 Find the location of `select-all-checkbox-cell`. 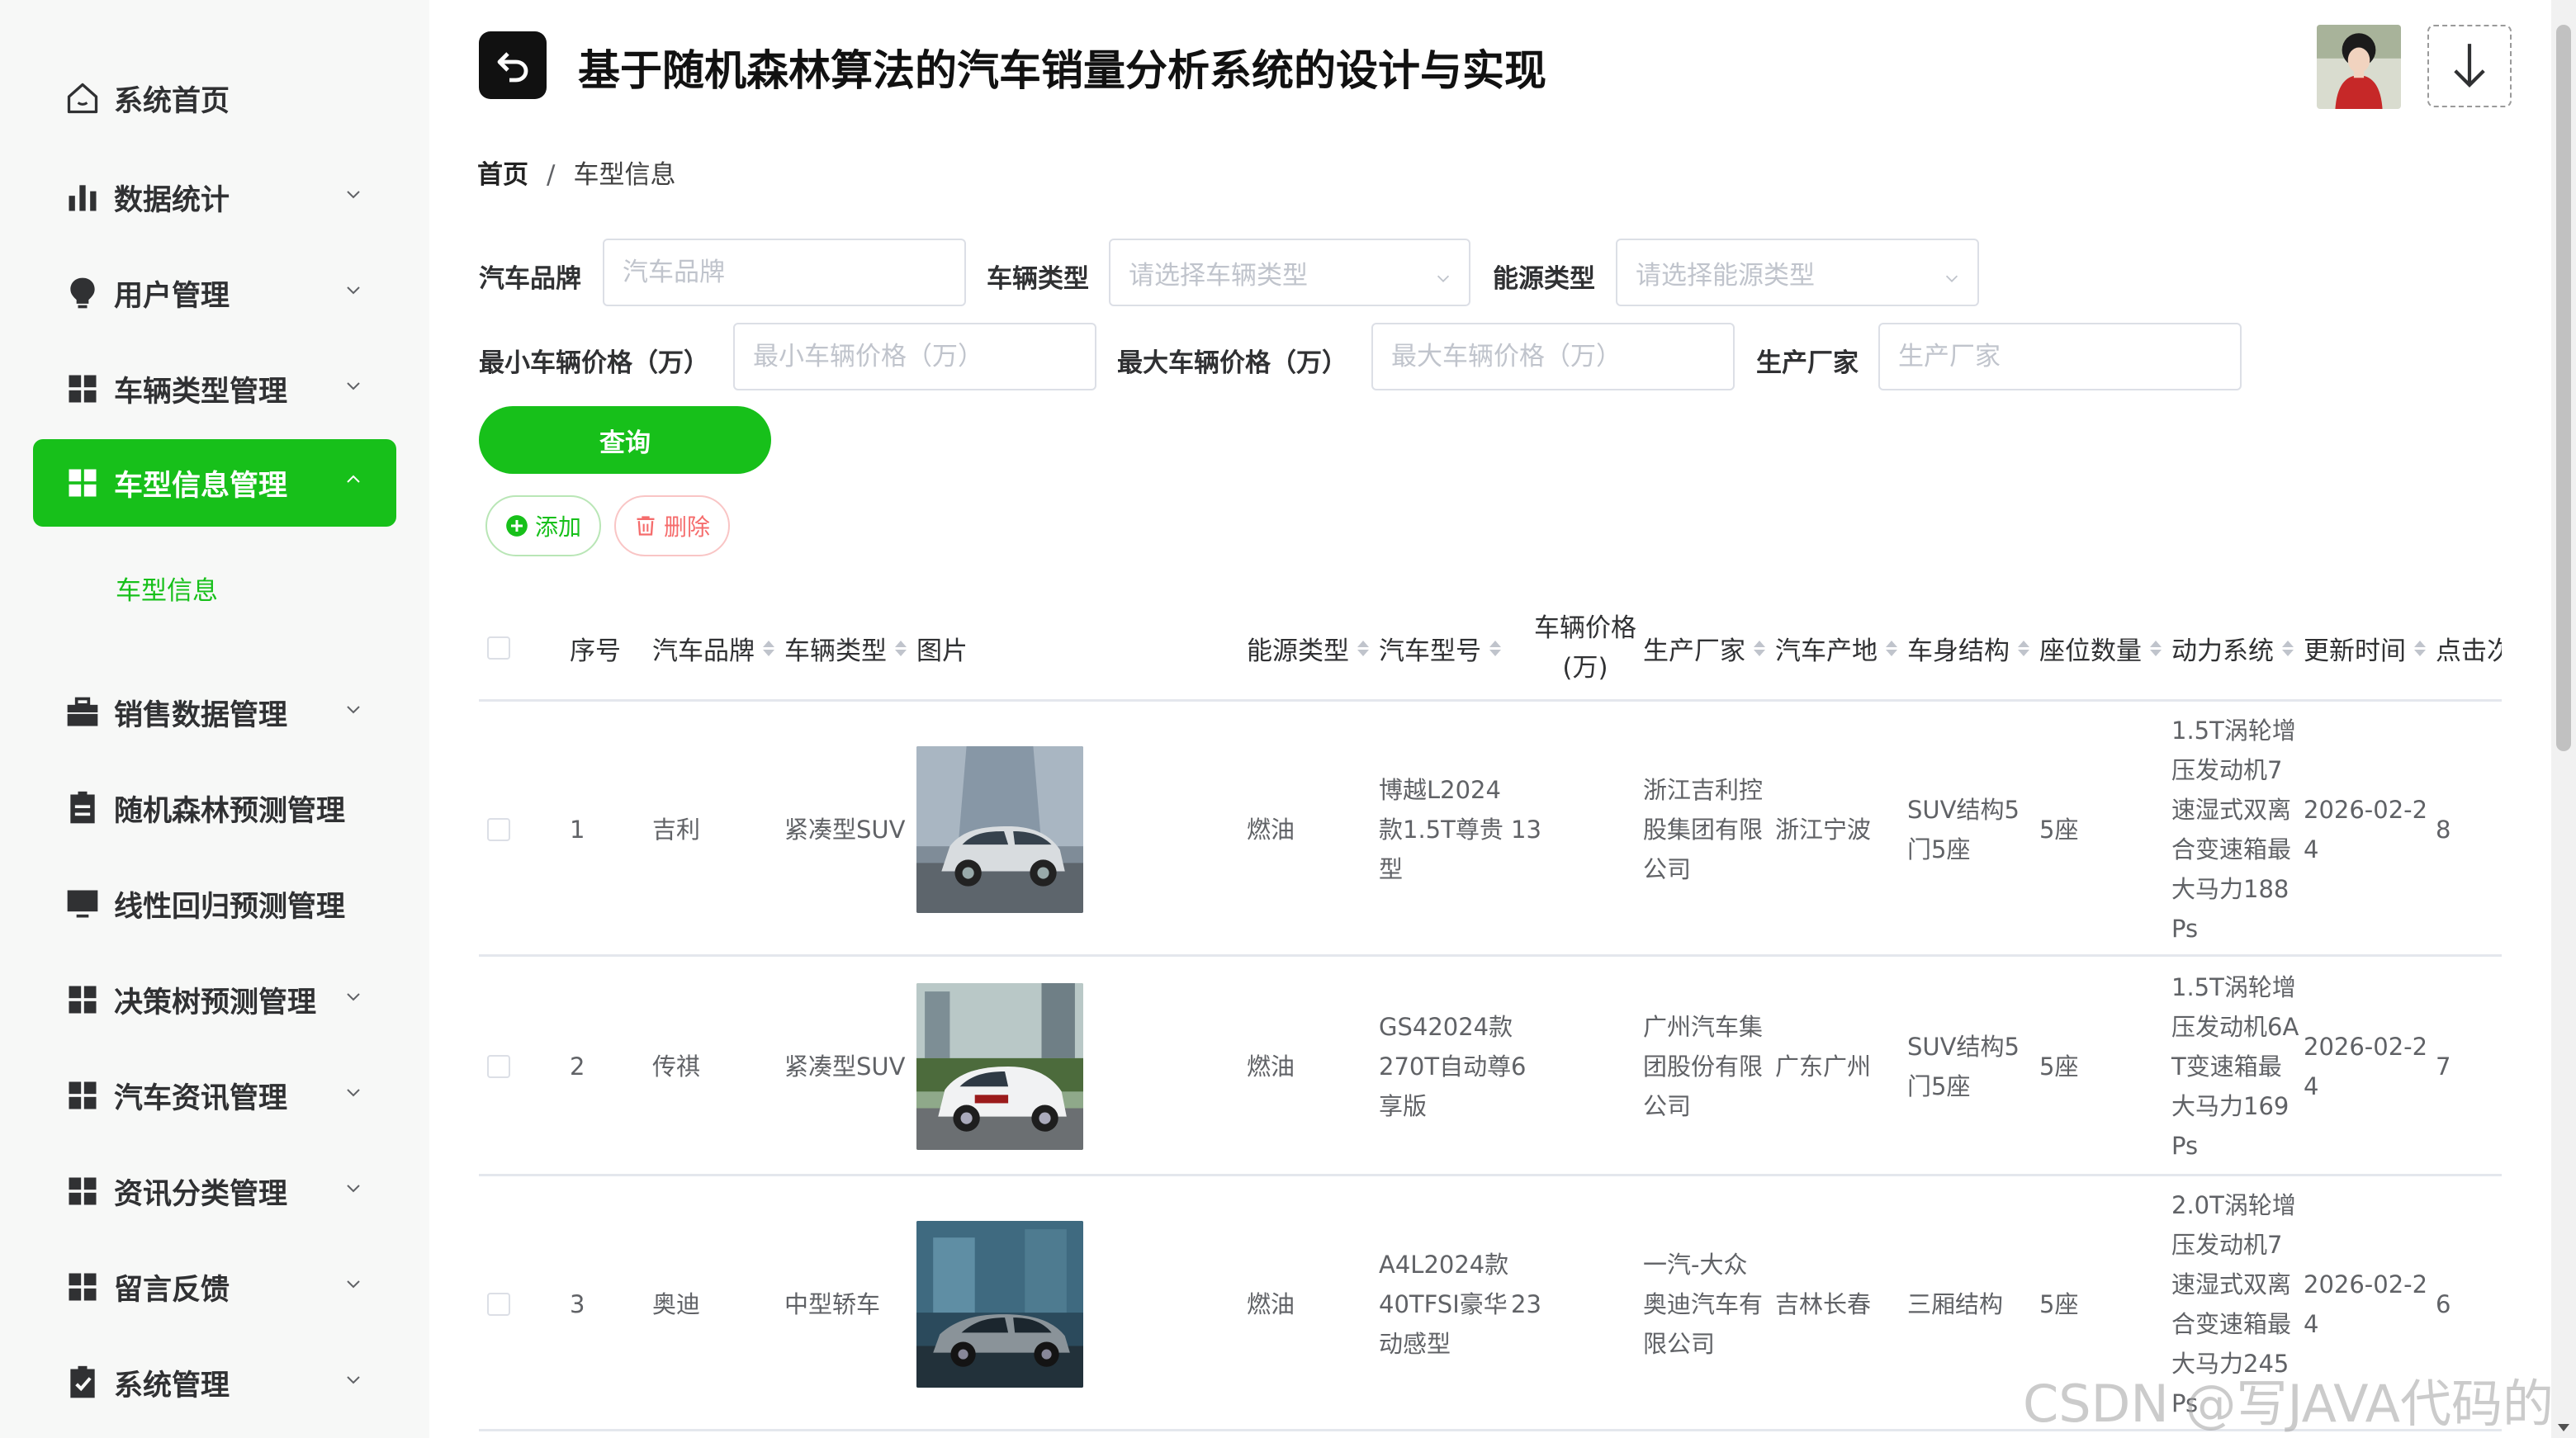

select-all-checkbox-cell is located at coordinates (498, 648).